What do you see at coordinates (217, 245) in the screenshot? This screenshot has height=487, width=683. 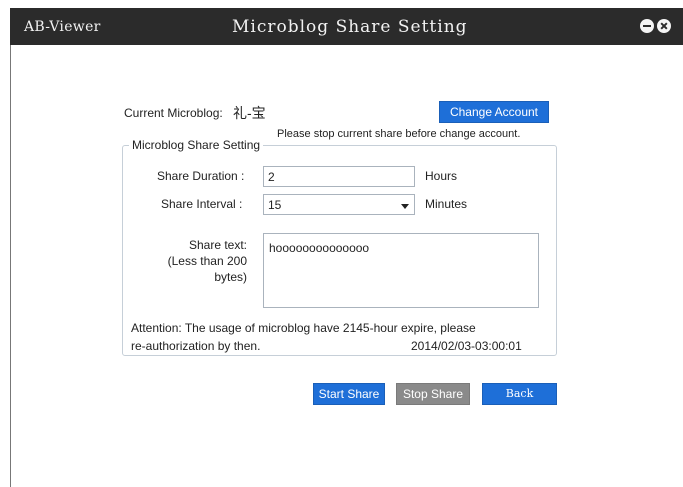 I see `share-text-label-line-1: Share text:` at bounding box center [217, 245].